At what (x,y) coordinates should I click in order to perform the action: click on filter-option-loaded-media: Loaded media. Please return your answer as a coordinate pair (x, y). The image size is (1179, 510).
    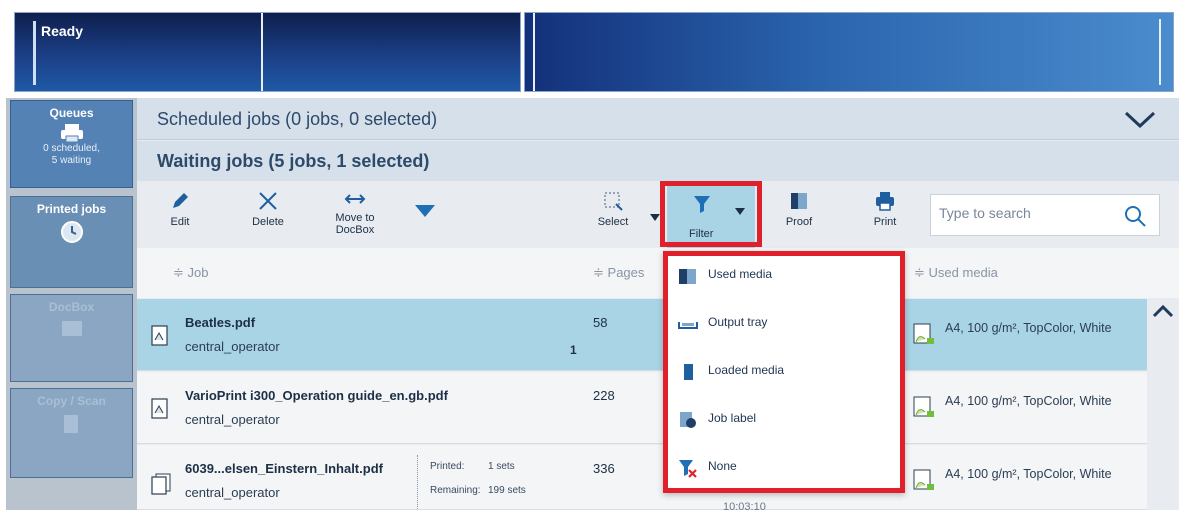
    Looking at the image, I should click on (784, 374).